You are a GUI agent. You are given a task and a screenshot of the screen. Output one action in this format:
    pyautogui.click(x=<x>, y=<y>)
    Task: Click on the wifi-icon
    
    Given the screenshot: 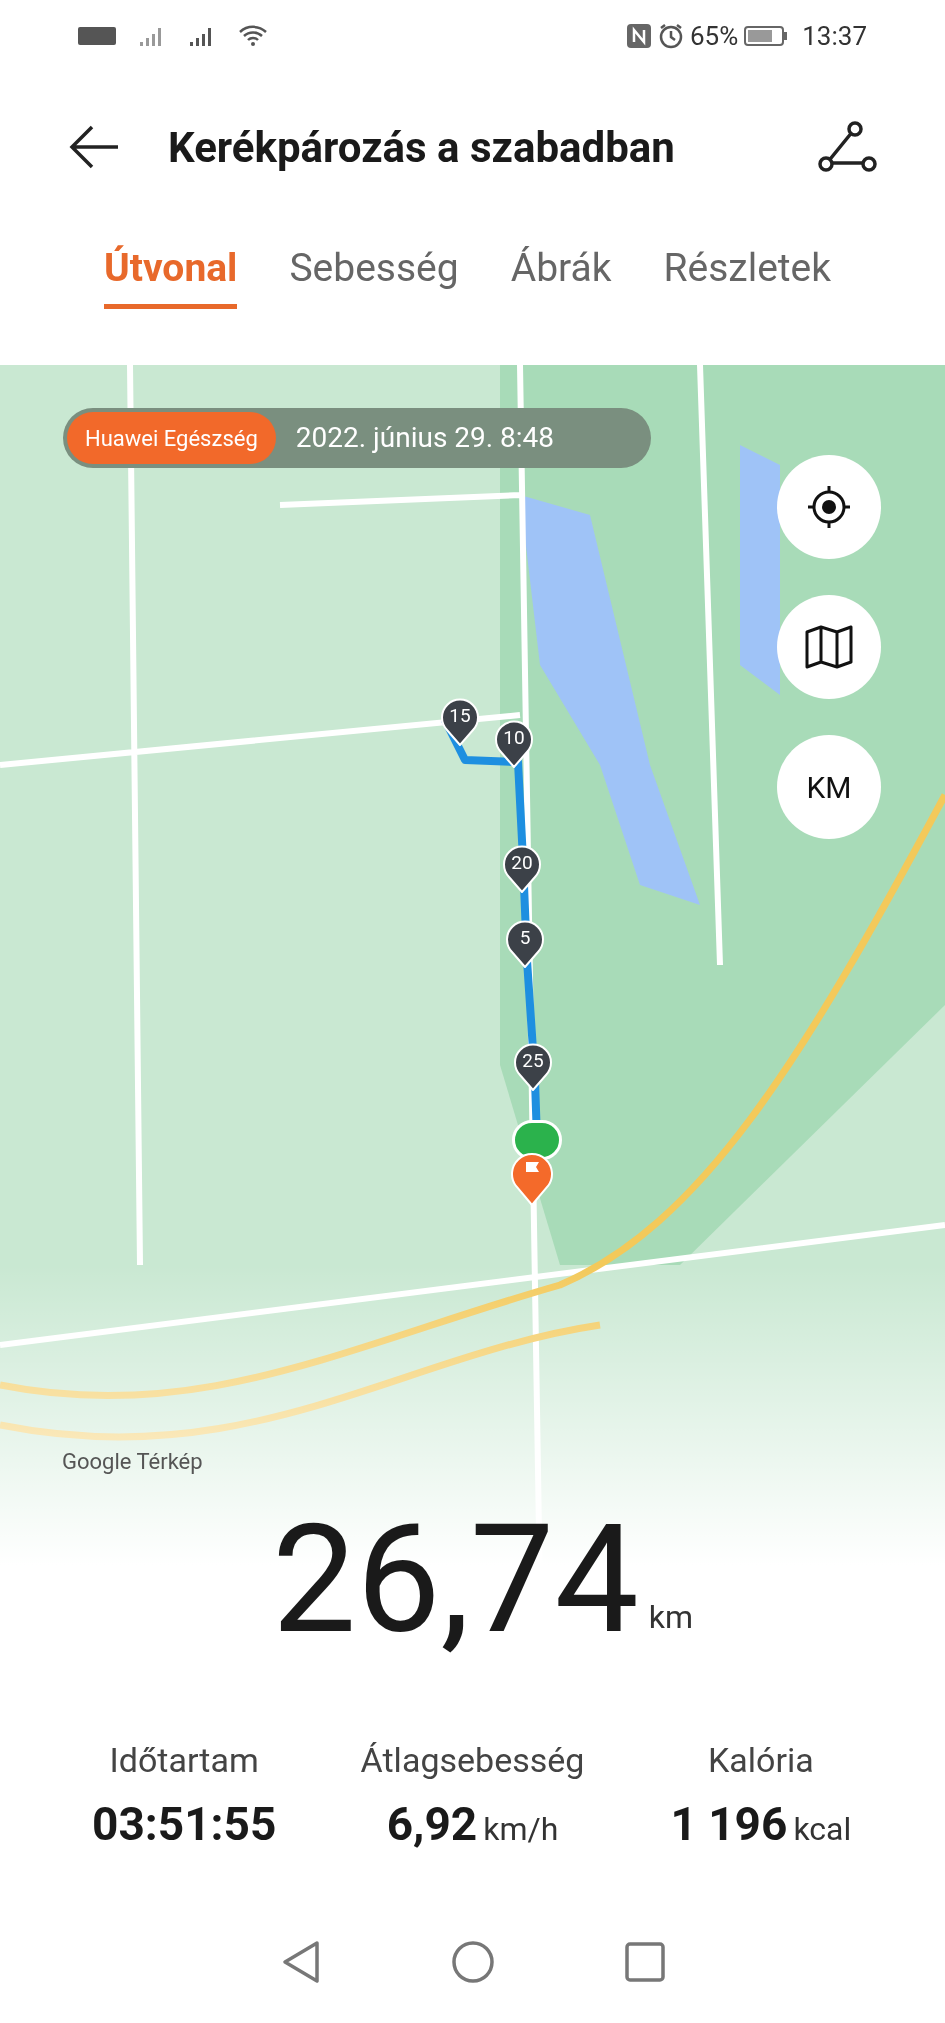 What is the action you would take?
    pyautogui.click(x=253, y=36)
    